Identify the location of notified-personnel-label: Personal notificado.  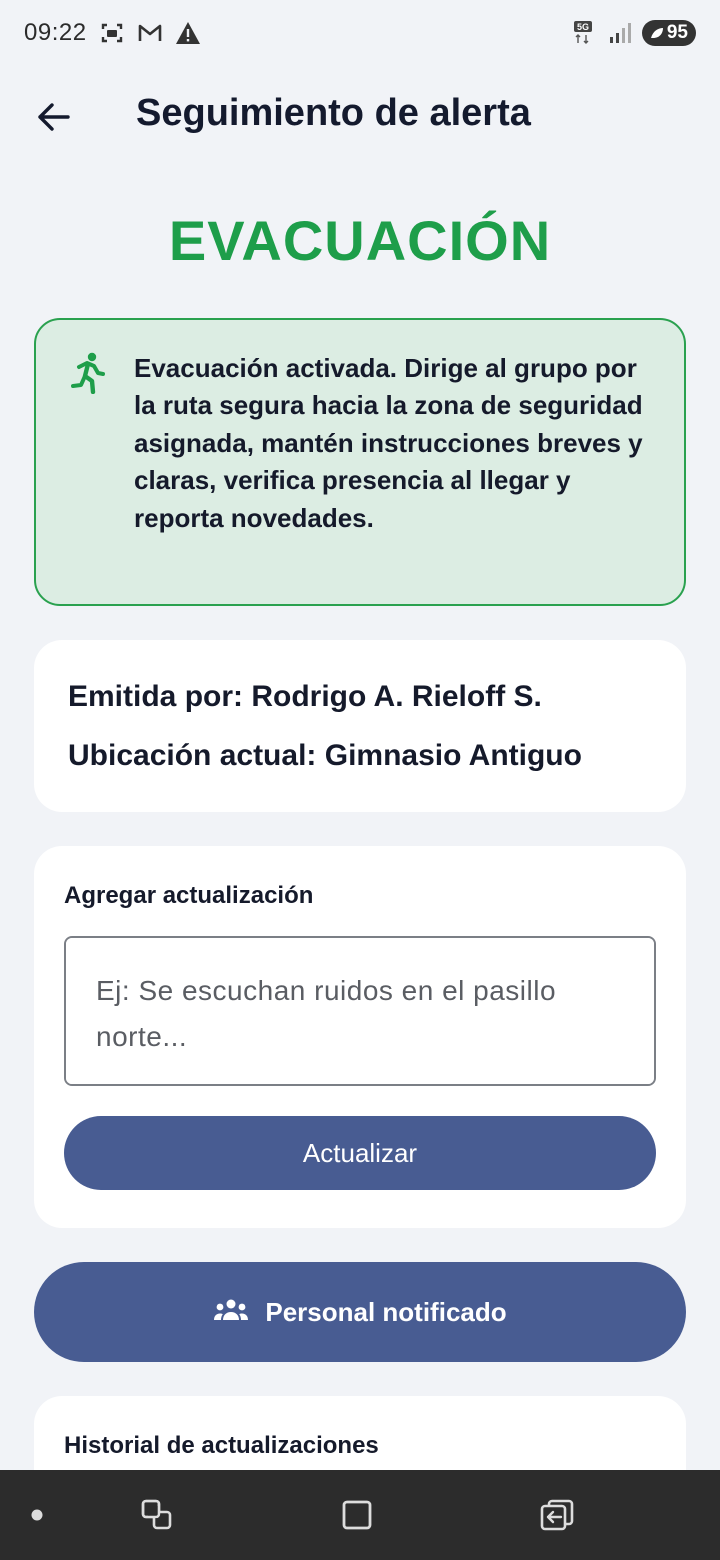
(386, 1311).